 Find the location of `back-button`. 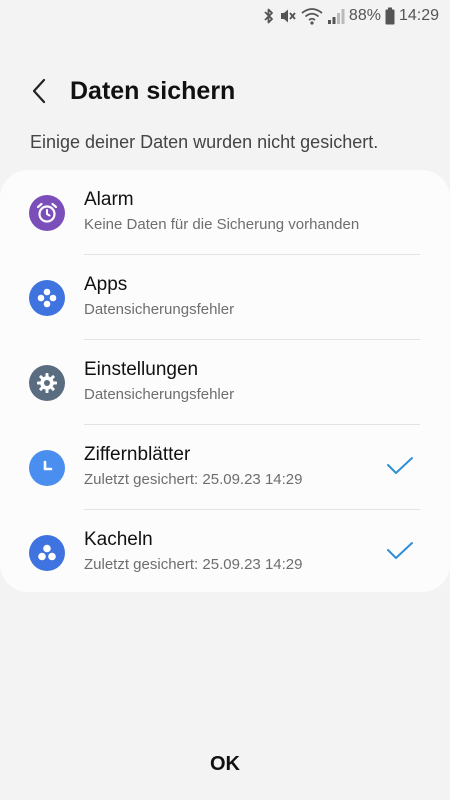

back-button is located at coordinates (39, 91).